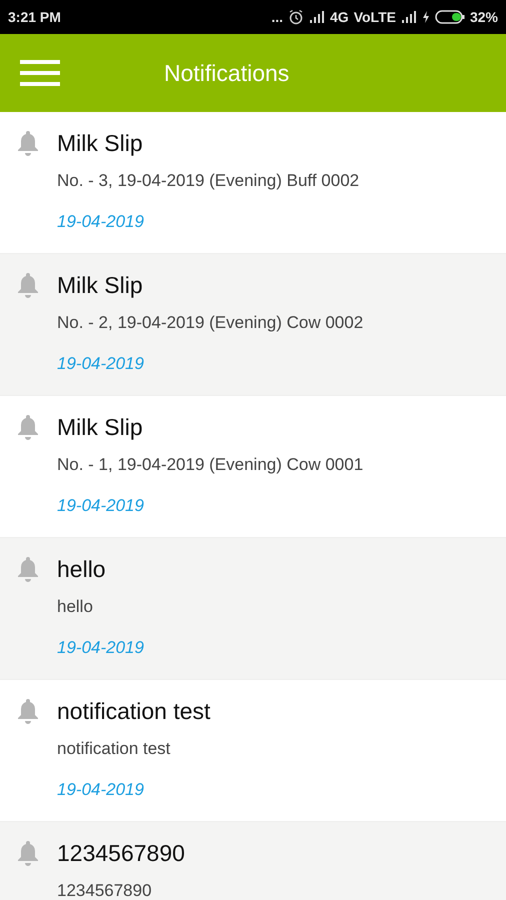 Image resolution: width=506 pixels, height=900 pixels. I want to click on notification-title: notification test, so click(133, 711).